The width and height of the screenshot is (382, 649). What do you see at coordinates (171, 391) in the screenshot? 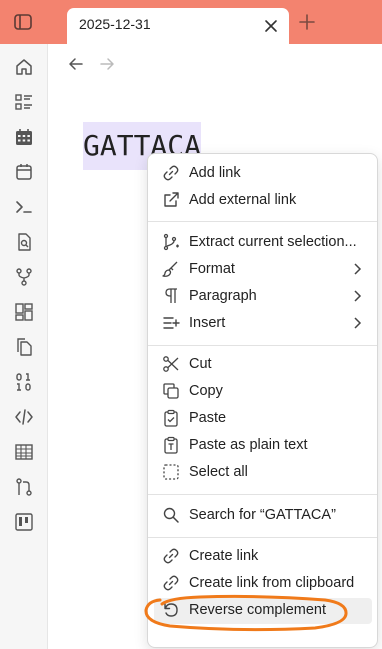
I see `copy-icon` at bounding box center [171, 391].